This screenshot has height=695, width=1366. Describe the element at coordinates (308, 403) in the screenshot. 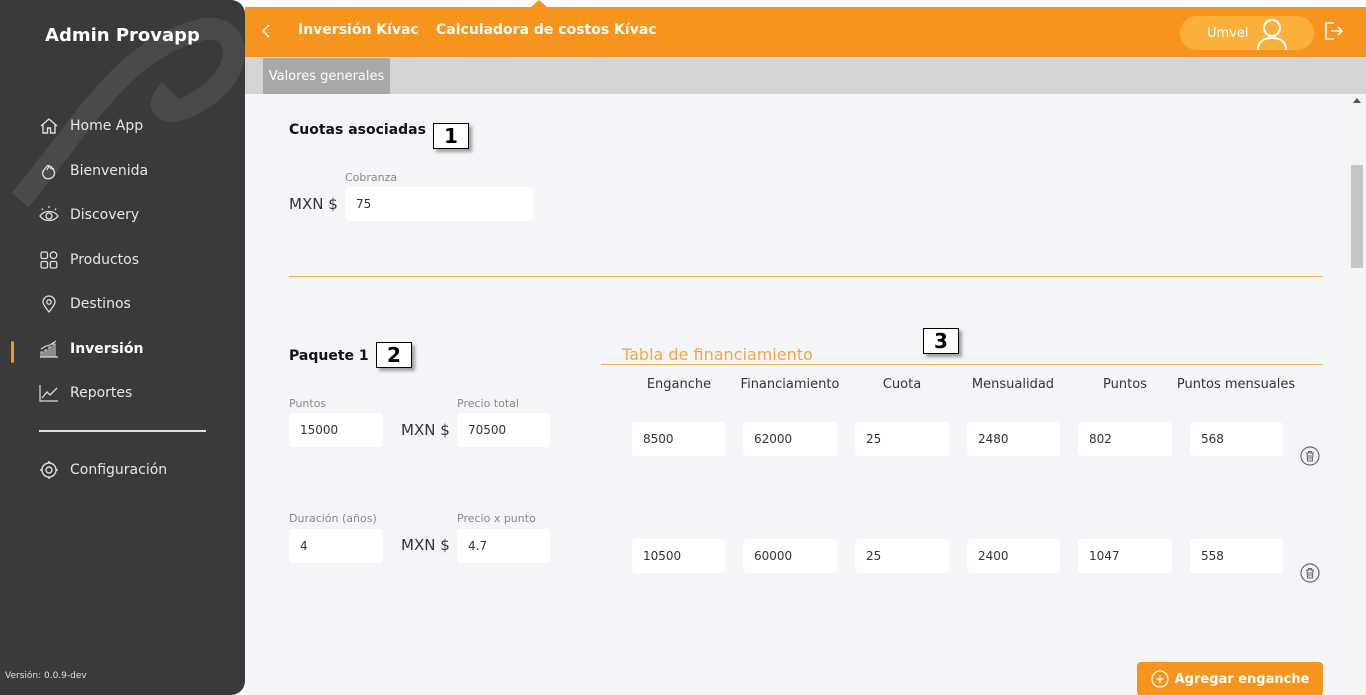

I see `puntos-label: Puntos` at that location.